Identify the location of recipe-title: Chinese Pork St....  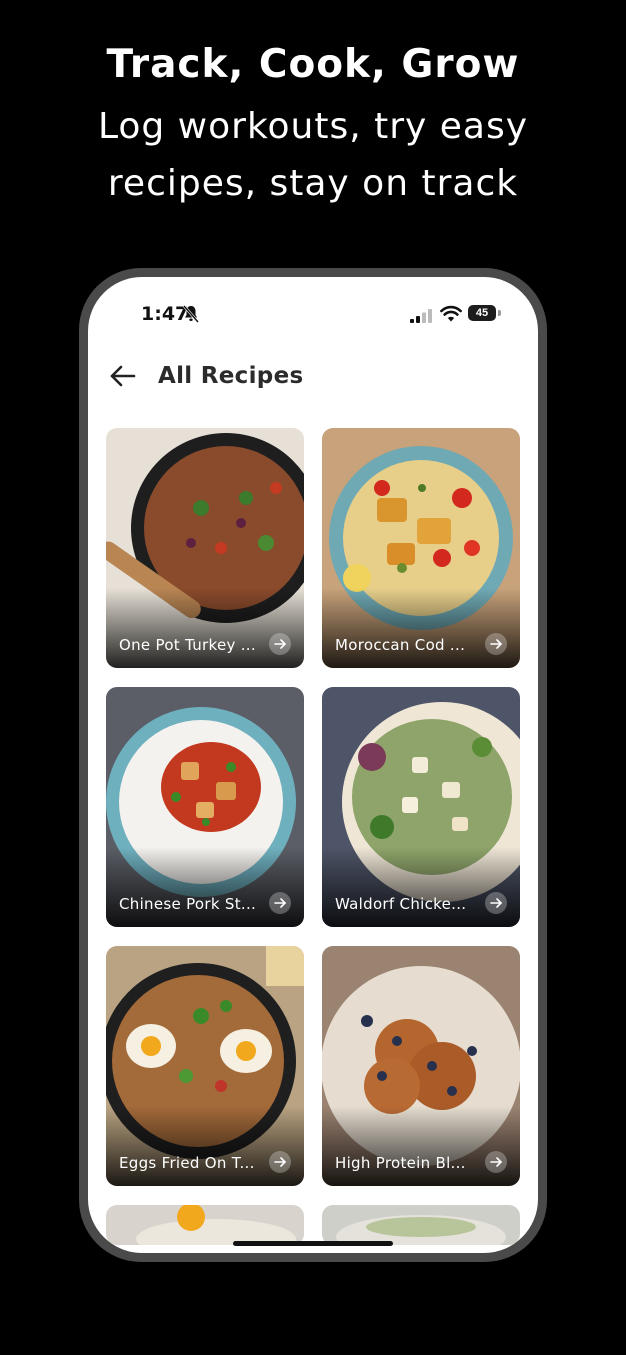
(188, 904).